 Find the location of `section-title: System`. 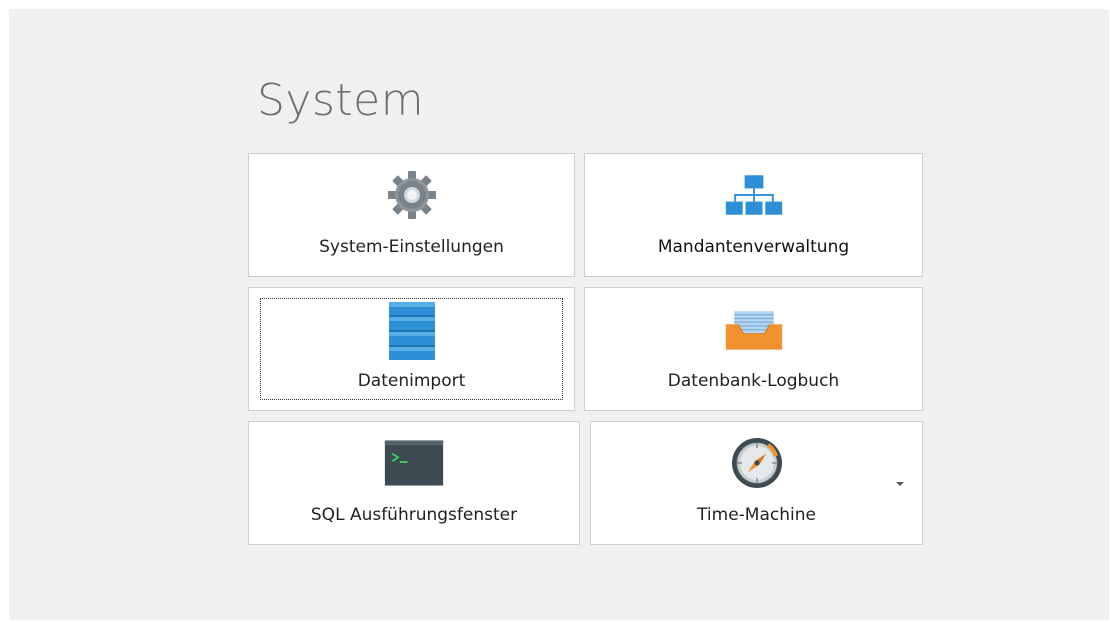

section-title: System is located at coordinates (341, 100).